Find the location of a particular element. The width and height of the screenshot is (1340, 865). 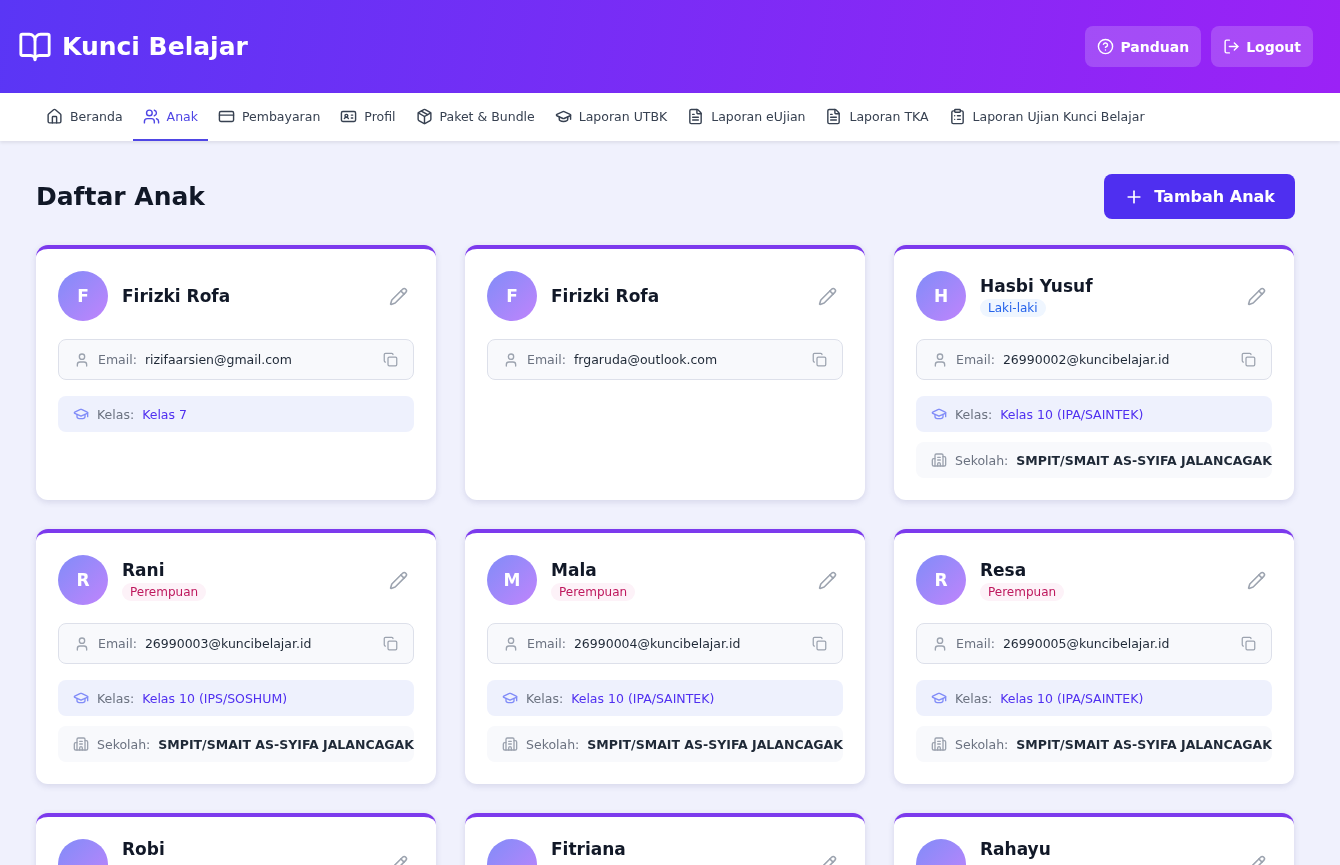

child-name: Fitriana is located at coordinates (588, 849).